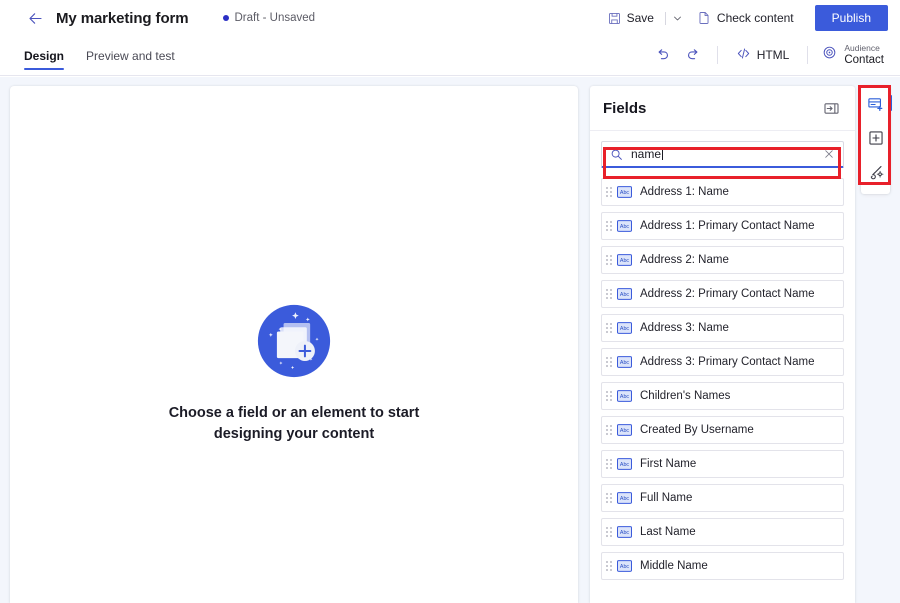 The height and width of the screenshot is (603, 900). Describe the element at coordinates (225, 18) in the screenshot. I see `status-dot-icon` at that location.